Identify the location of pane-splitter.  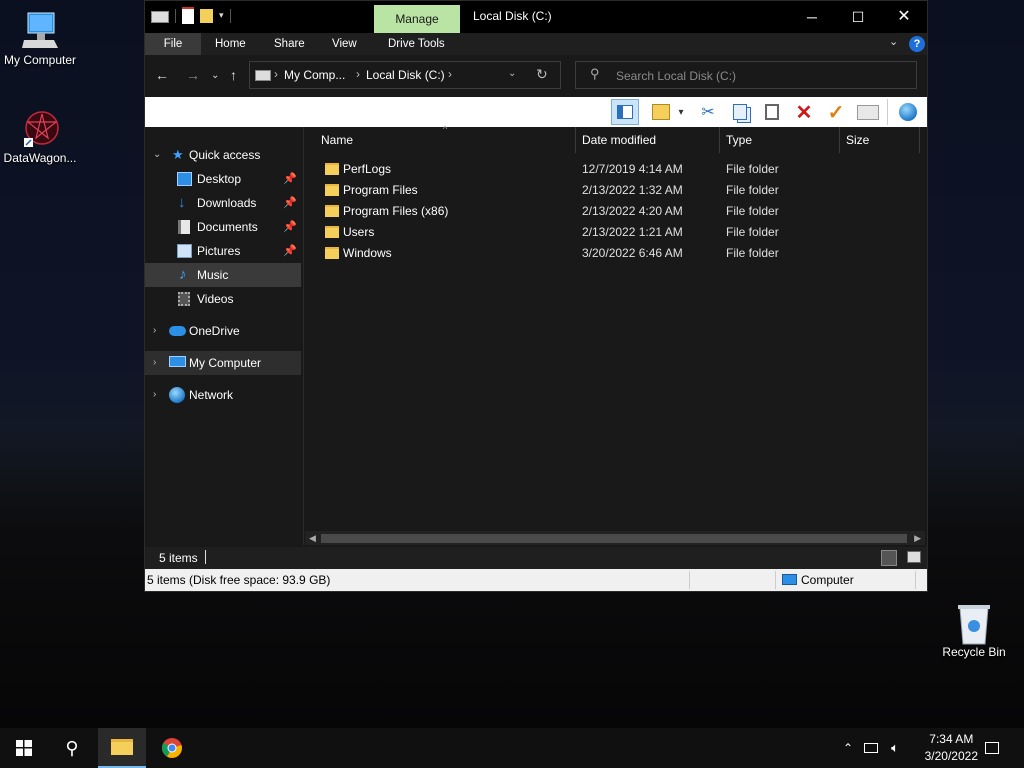
(303, 336).